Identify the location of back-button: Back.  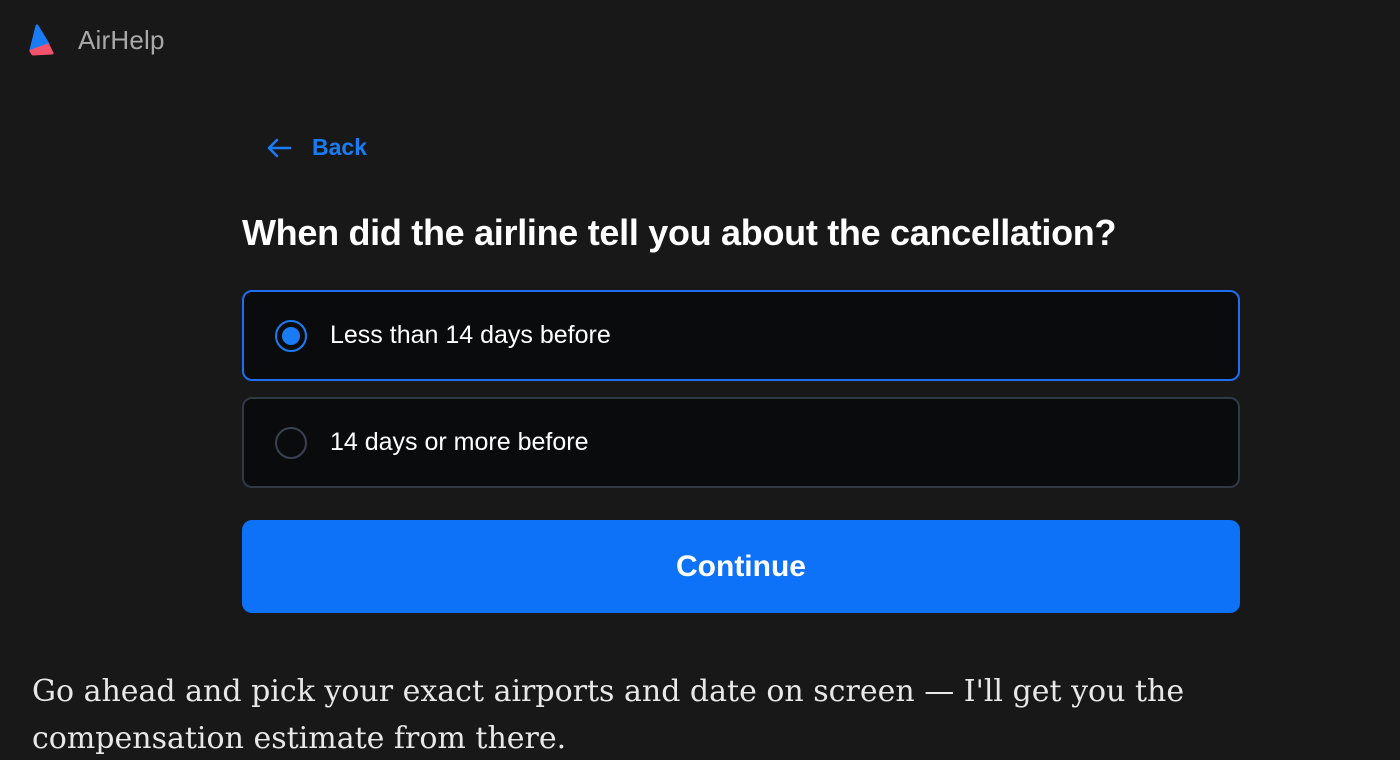
(316, 147).